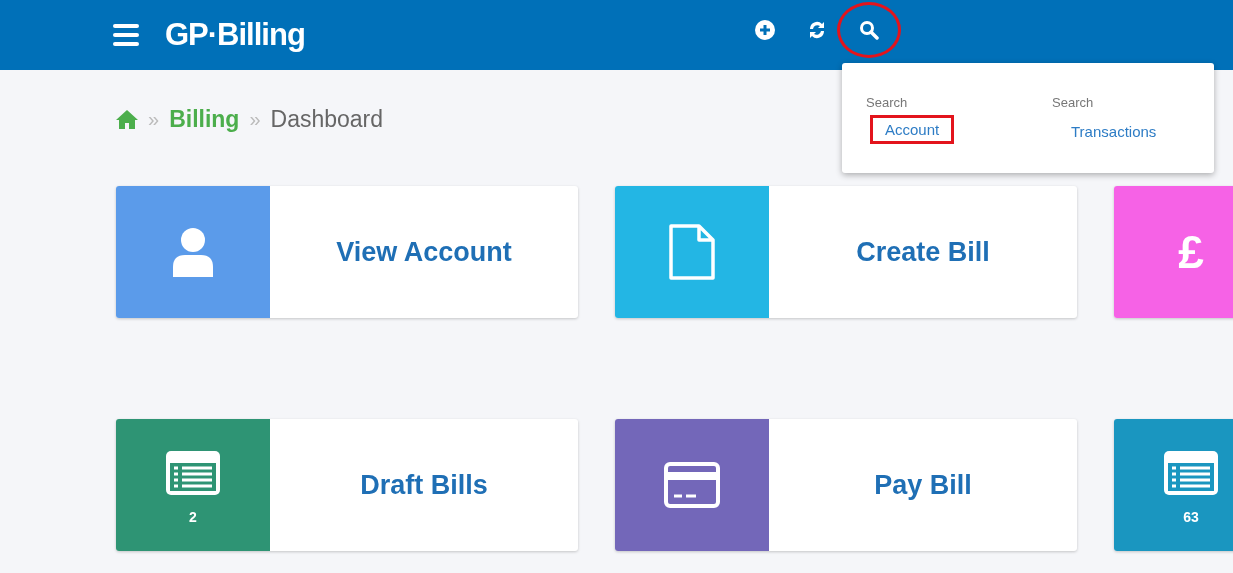  What do you see at coordinates (347, 485) in the screenshot?
I see `dashboard-tile: 2 Draft Bills` at bounding box center [347, 485].